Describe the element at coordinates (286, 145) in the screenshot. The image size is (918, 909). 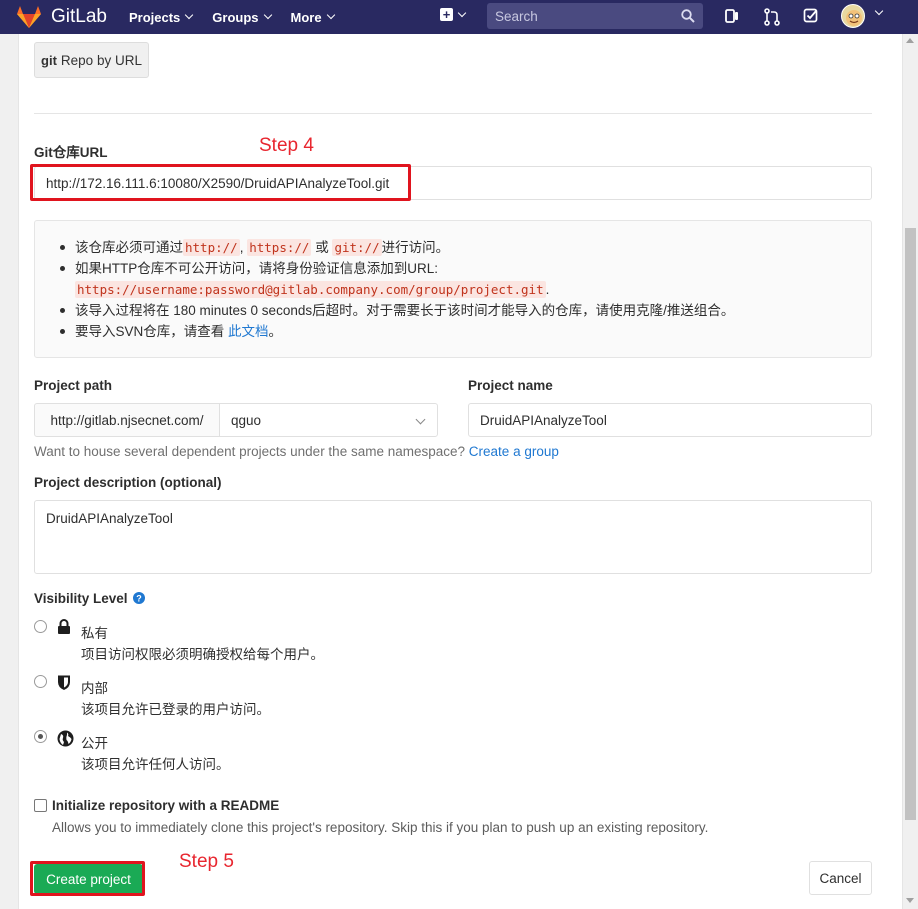
I see `step4-annotation: Step 4` at that location.